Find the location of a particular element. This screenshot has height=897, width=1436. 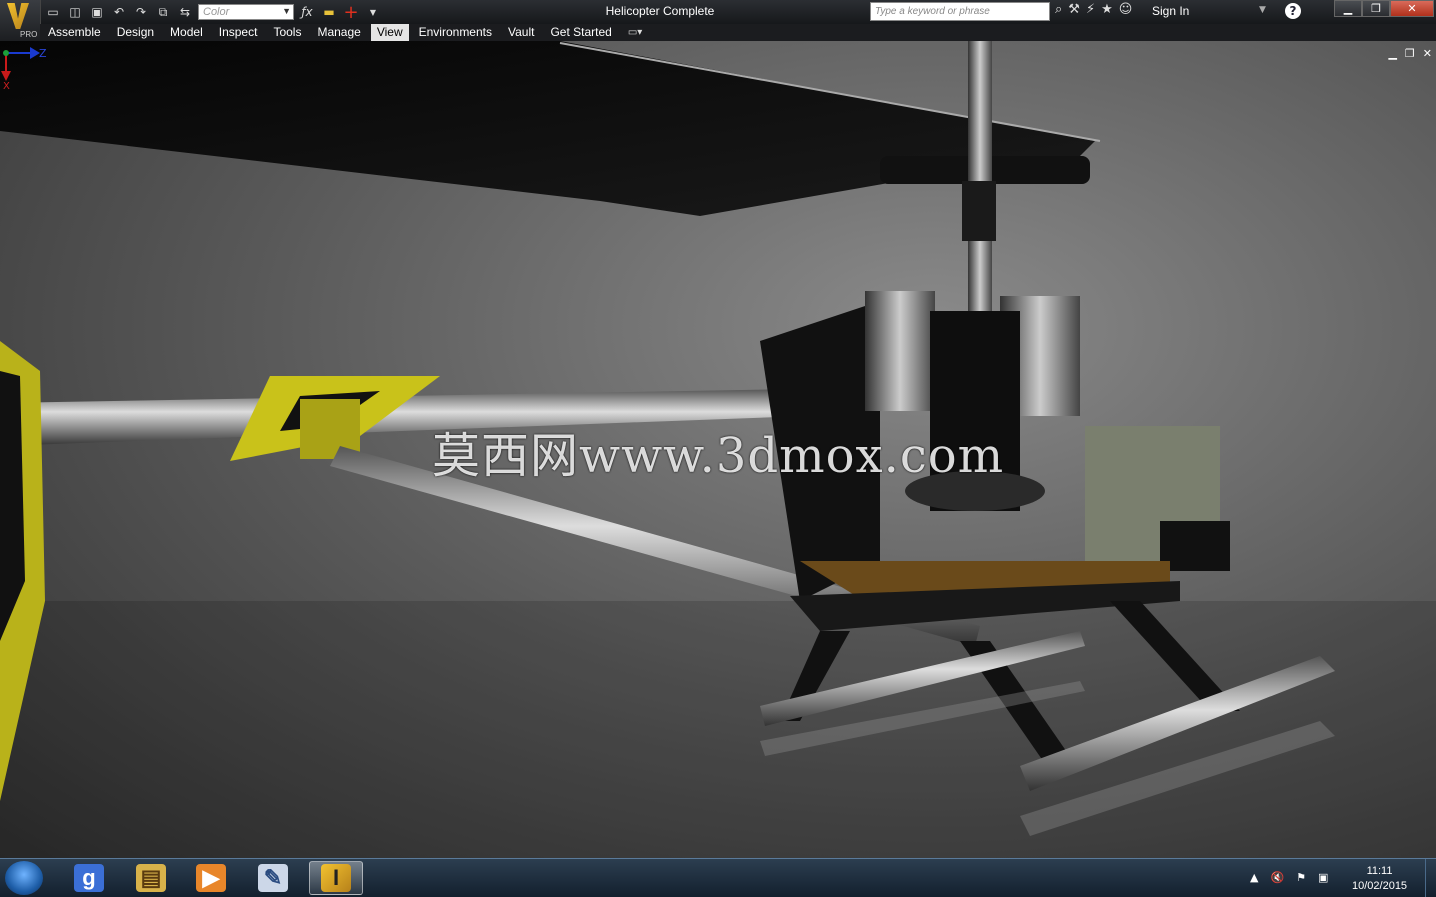

window-title: Helicopter Complete is located at coordinates (660, 11).